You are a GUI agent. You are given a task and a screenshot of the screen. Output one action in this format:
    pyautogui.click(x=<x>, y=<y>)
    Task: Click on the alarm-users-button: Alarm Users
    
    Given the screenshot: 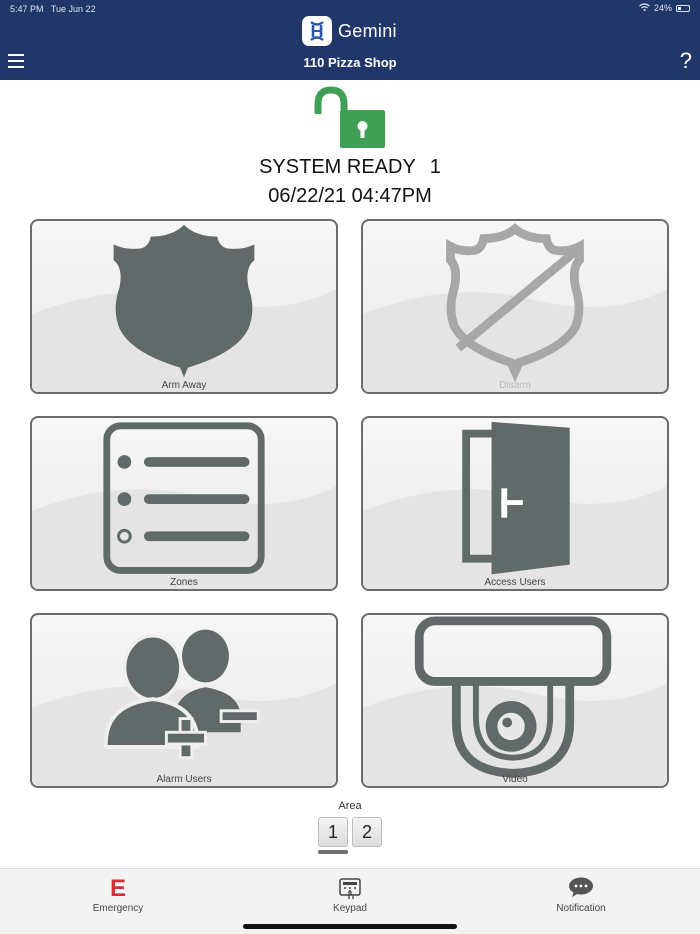 What is the action you would take?
    pyautogui.click(x=184, y=700)
    